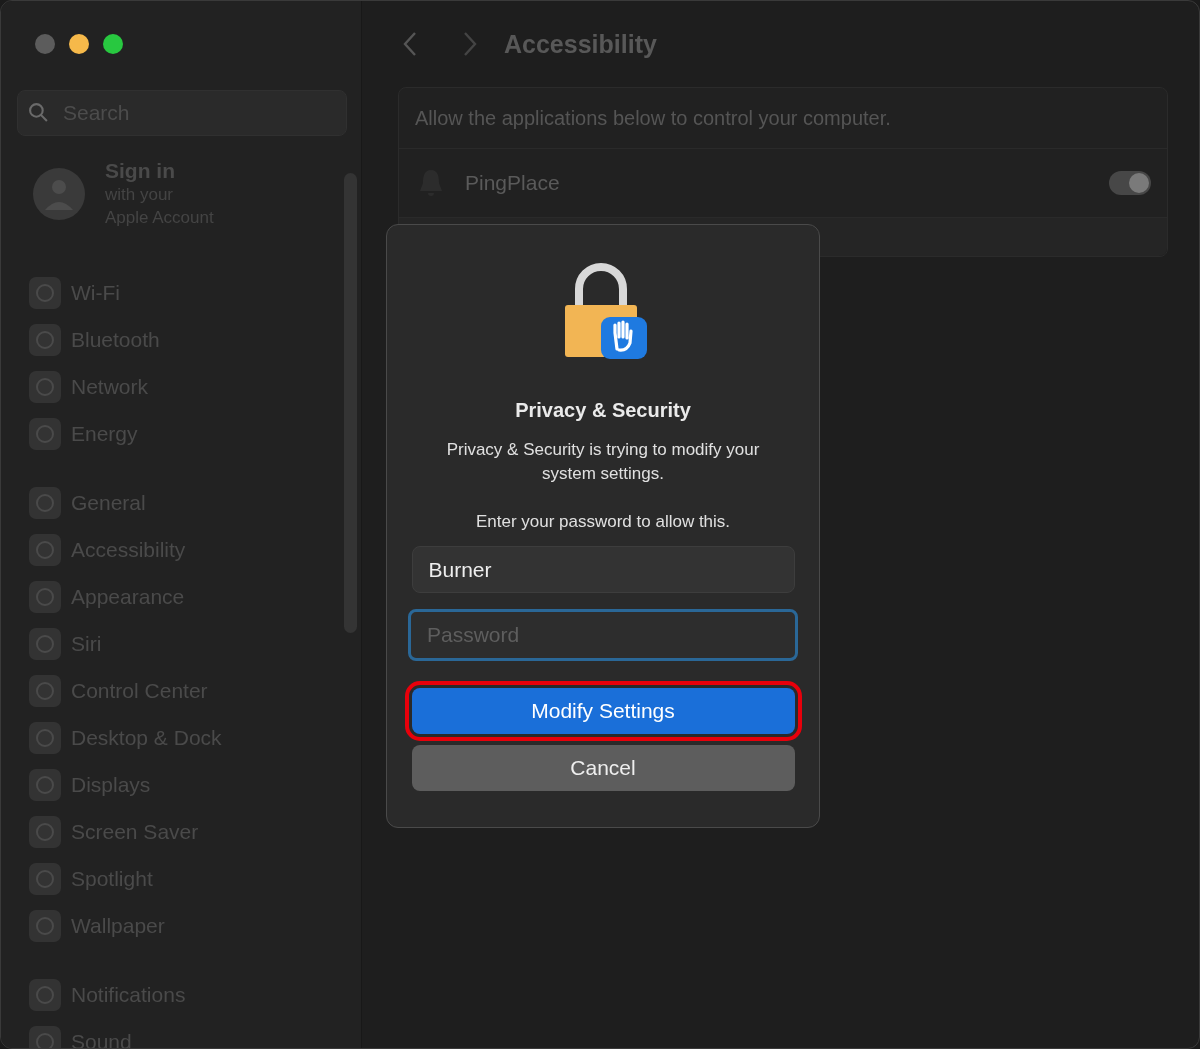 The width and height of the screenshot is (1200, 1049). What do you see at coordinates (1130, 183) in the screenshot?
I see `toggle-switch` at bounding box center [1130, 183].